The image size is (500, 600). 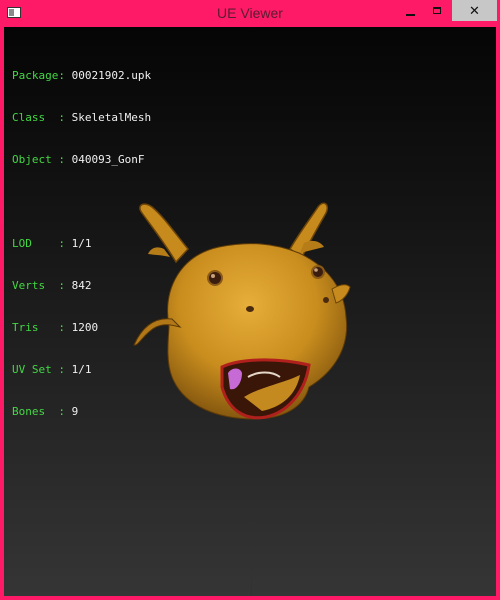 I want to click on left-eye, so click(x=215, y=278).